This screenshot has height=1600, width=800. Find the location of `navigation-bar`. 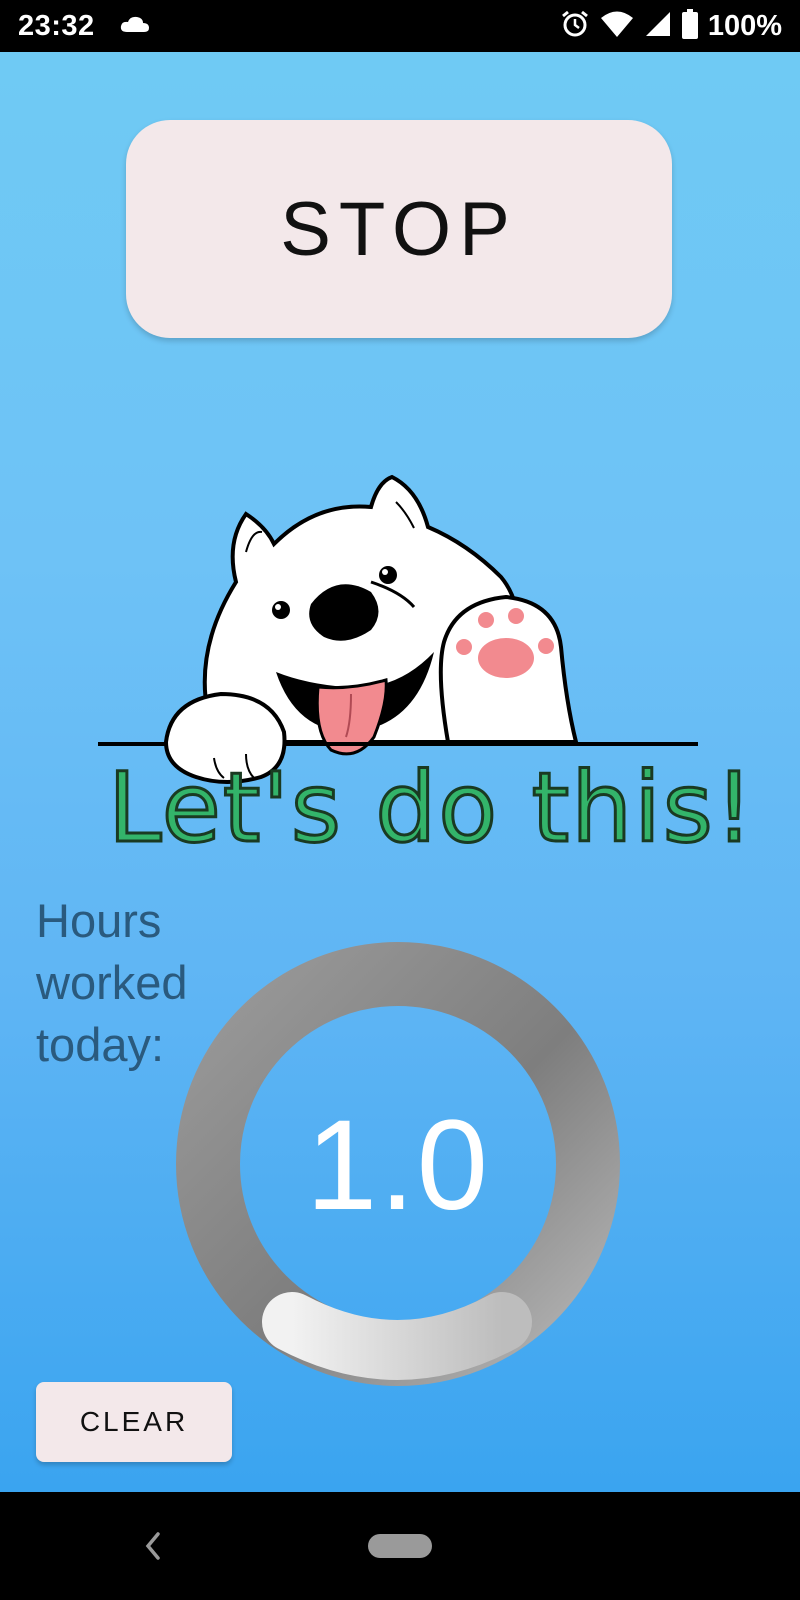

navigation-bar is located at coordinates (400, 1546).